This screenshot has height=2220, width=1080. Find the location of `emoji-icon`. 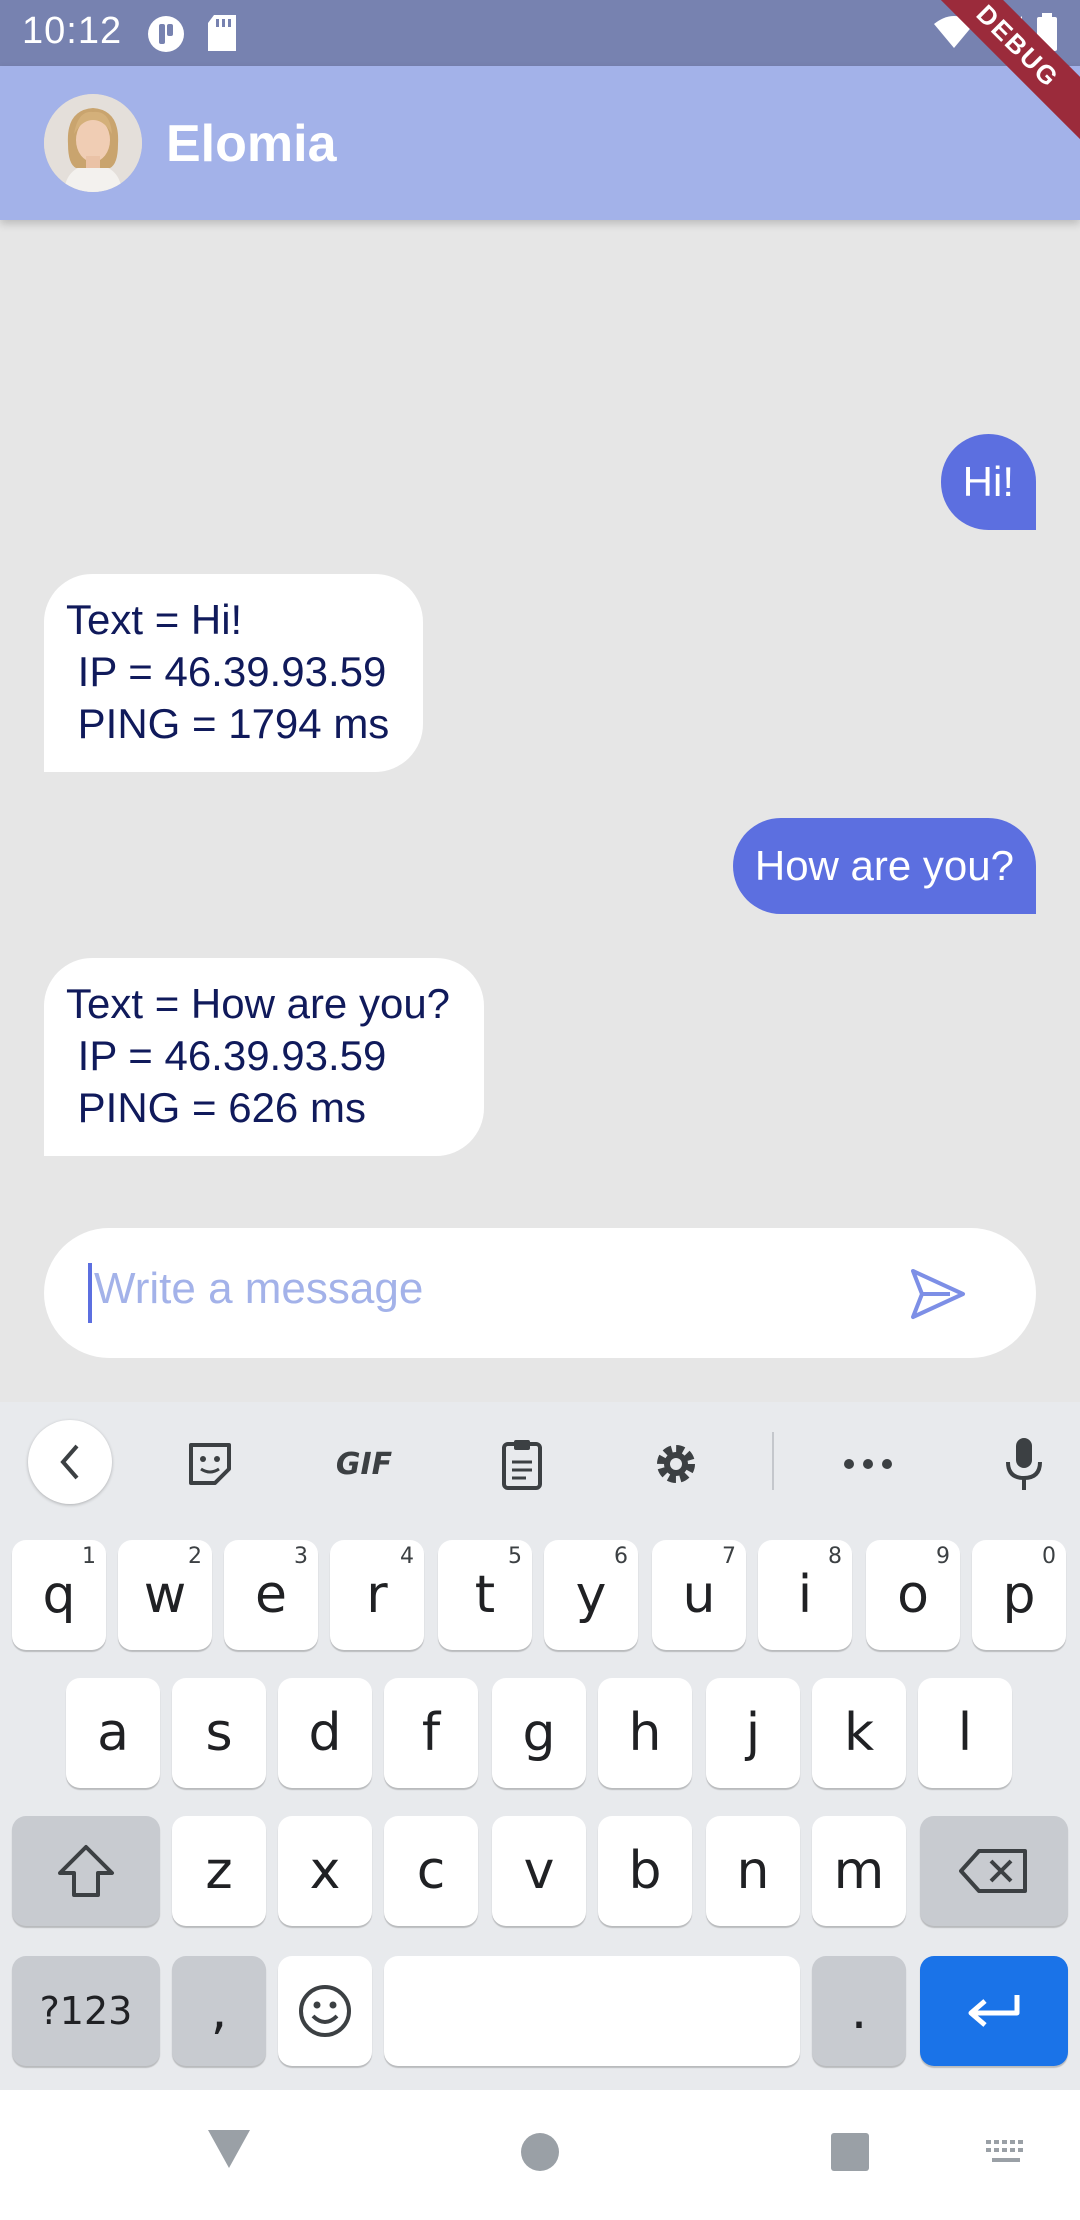

emoji-icon is located at coordinates (325, 2011).